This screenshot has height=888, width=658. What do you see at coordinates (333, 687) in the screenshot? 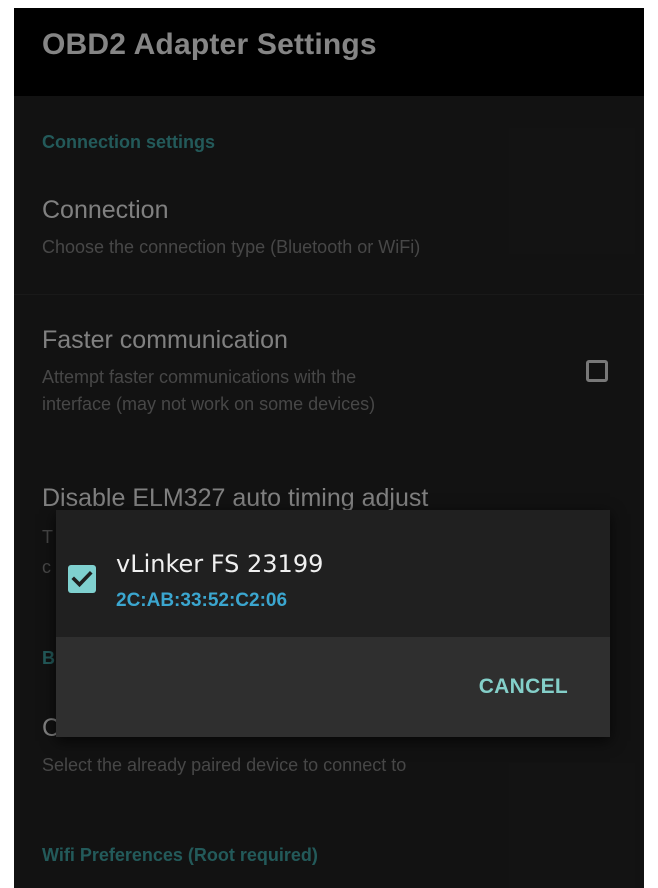
I see `dialog-footer: CANCEL` at bounding box center [333, 687].